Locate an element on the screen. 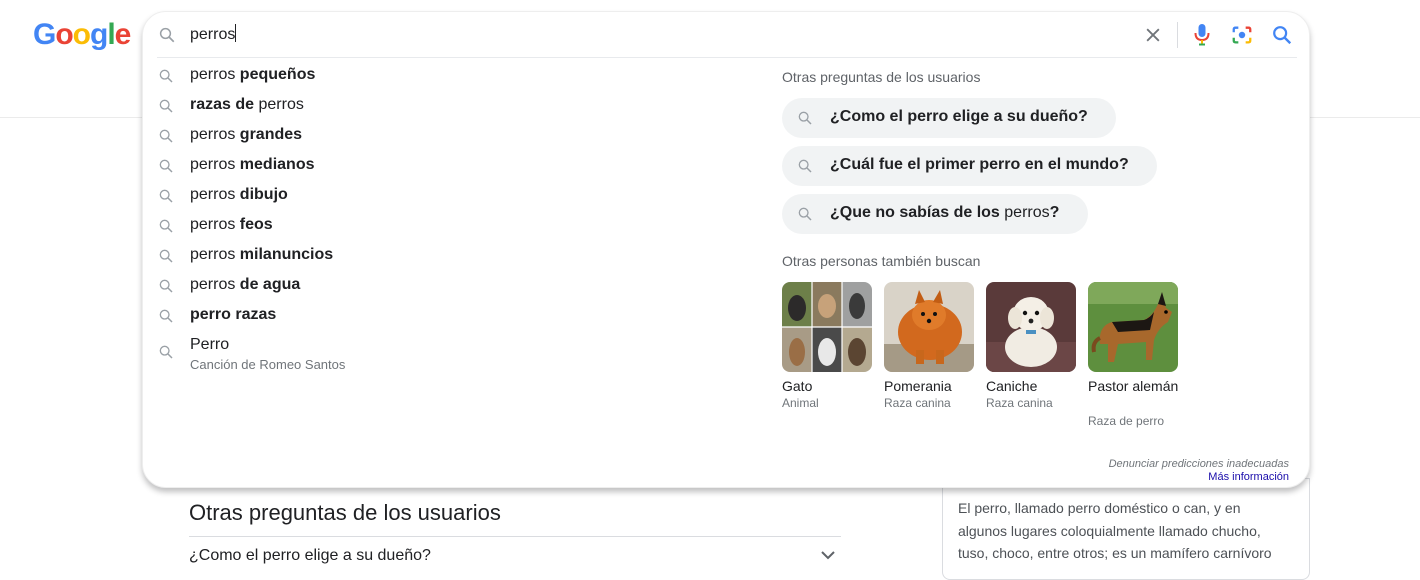 This screenshot has height=580, width=1420. chevron-down-icon is located at coordinates (828, 555).